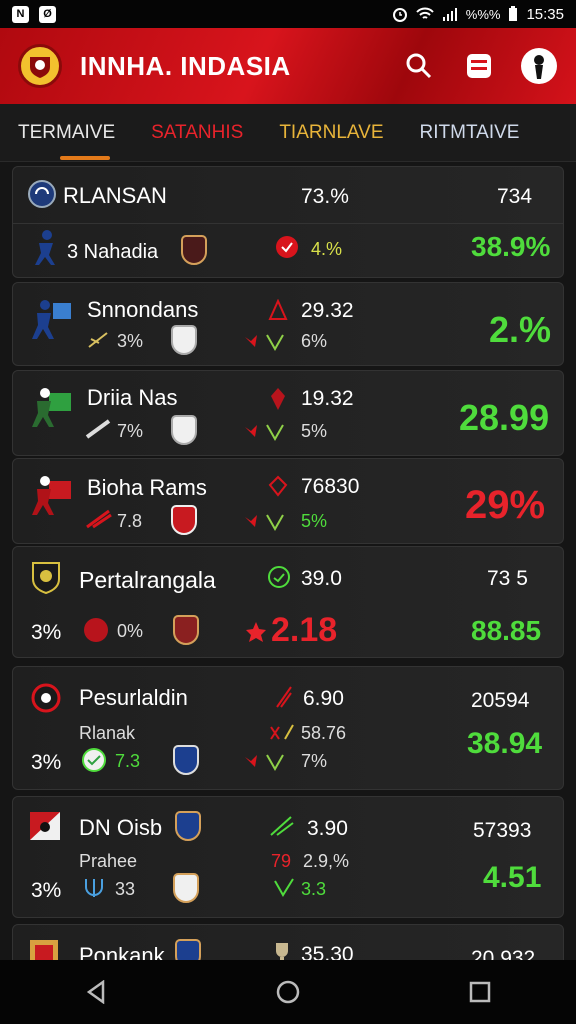 The width and height of the screenshot is (576, 1024). What do you see at coordinates (449, 14) in the screenshot?
I see `signal-icon` at bounding box center [449, 14].